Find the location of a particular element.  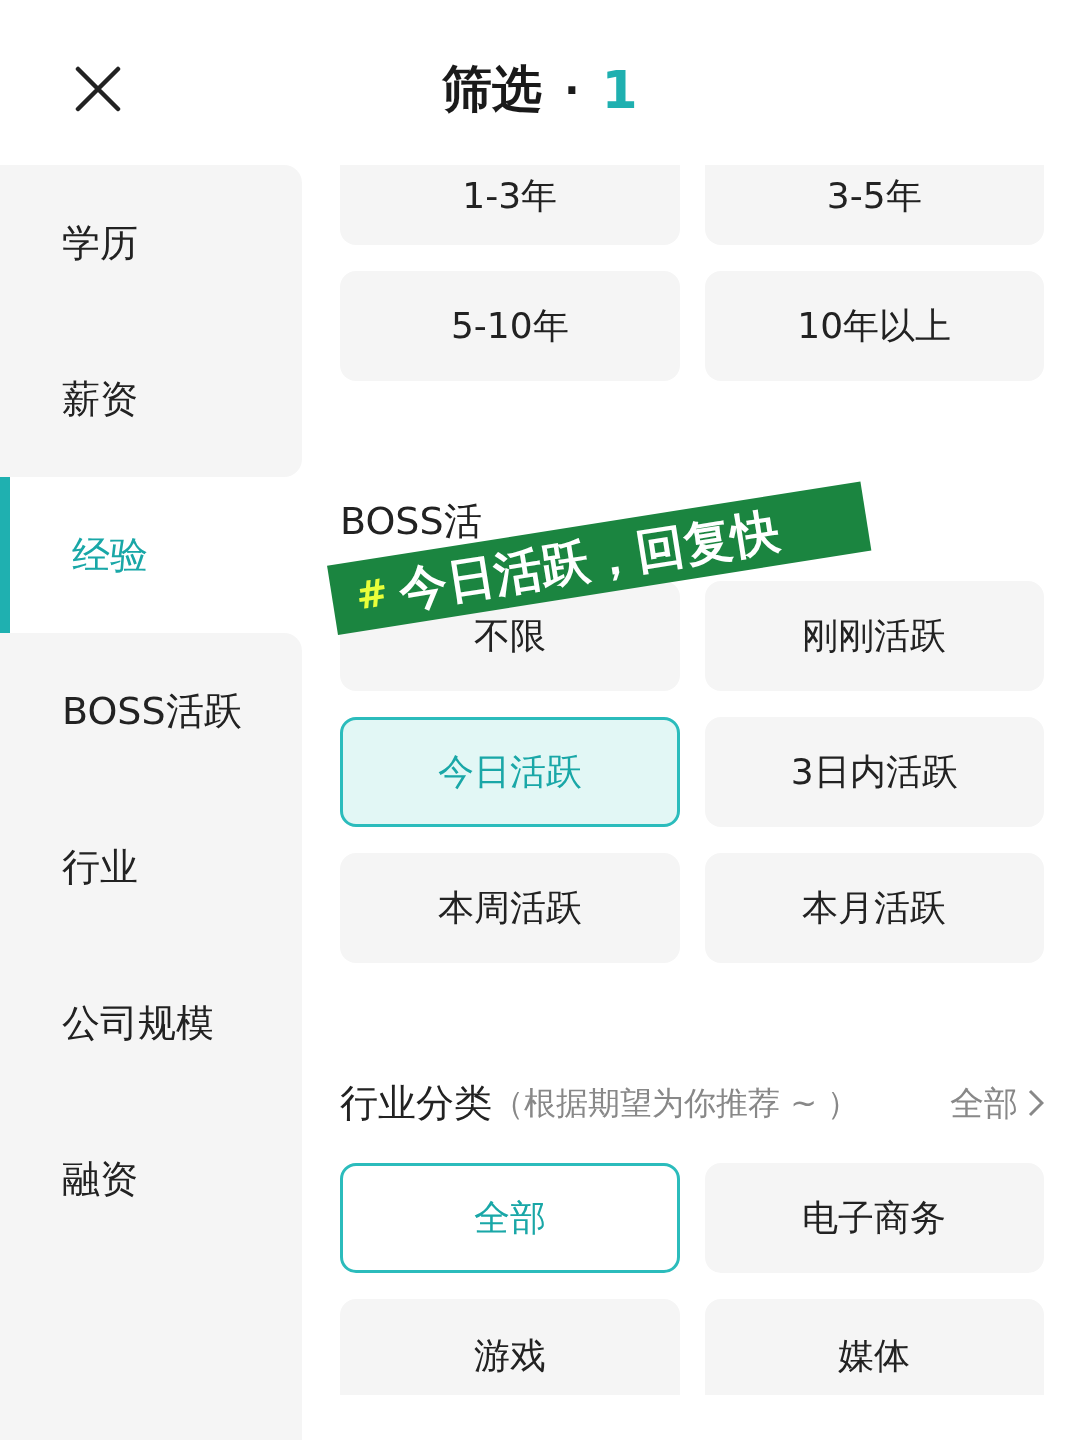

option-button: 3-5年 is located at coordinates (874, 205).